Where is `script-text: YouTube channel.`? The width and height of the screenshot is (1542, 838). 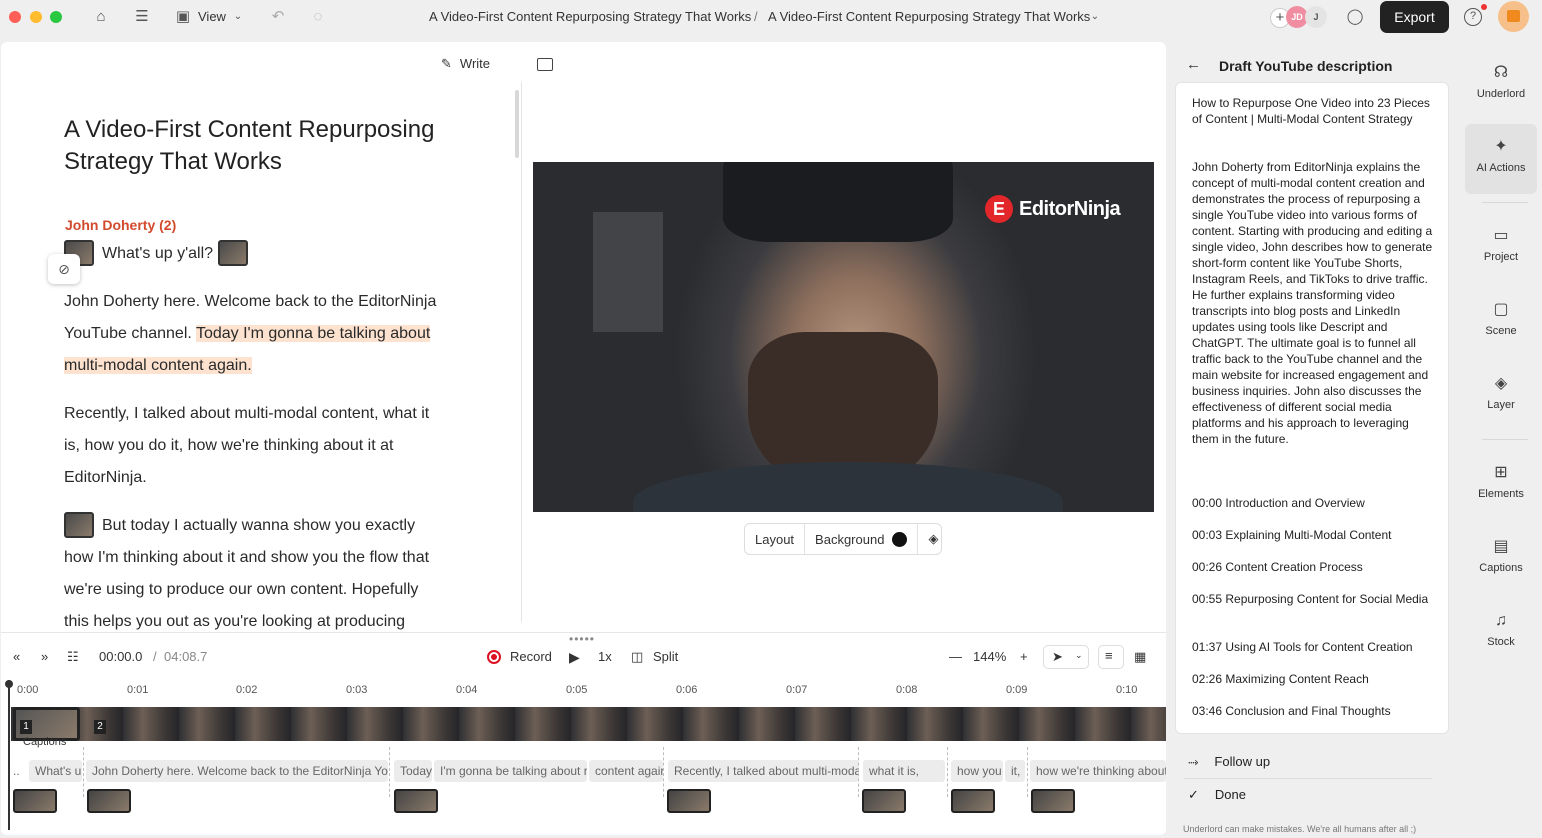 script-text: YouTube channel. is located at coordinates (128, 333).